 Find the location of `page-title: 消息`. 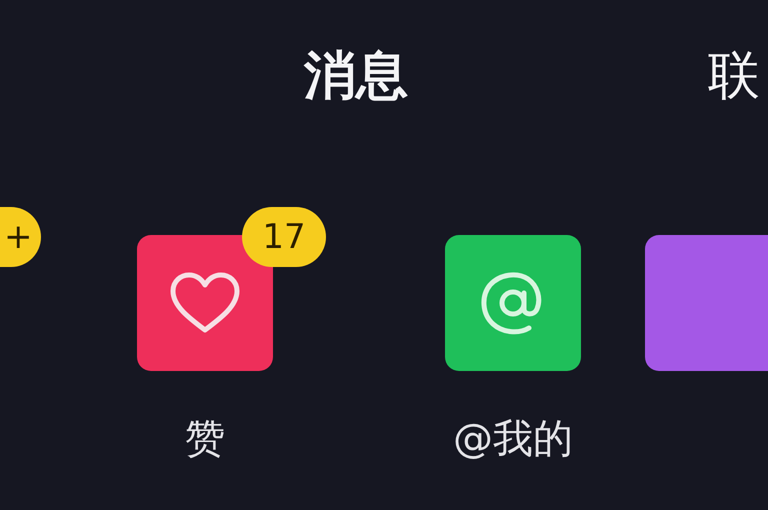

page-title: 消息 is located at coordinates (356, 76).